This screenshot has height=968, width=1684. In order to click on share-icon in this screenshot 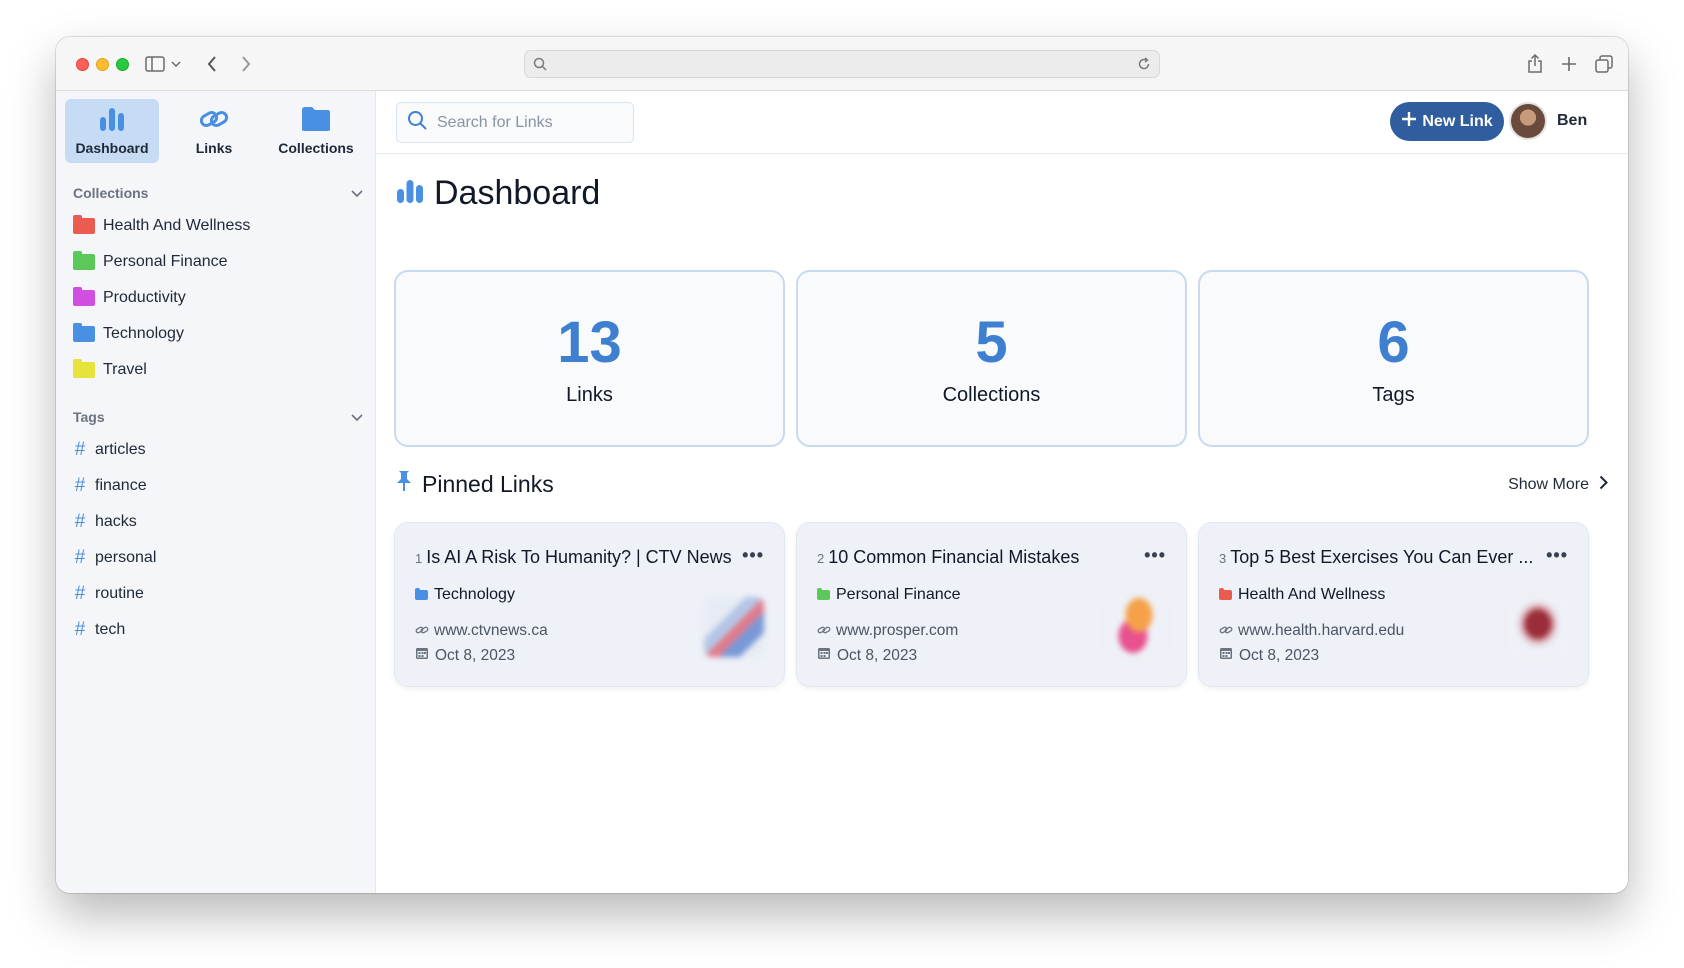, I will do `click(1535, 64)`.